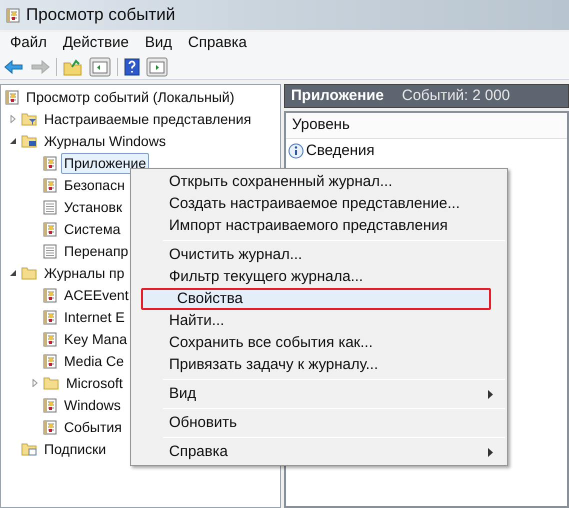  I want to click on menu-item: Свойства, so click(316, 299).